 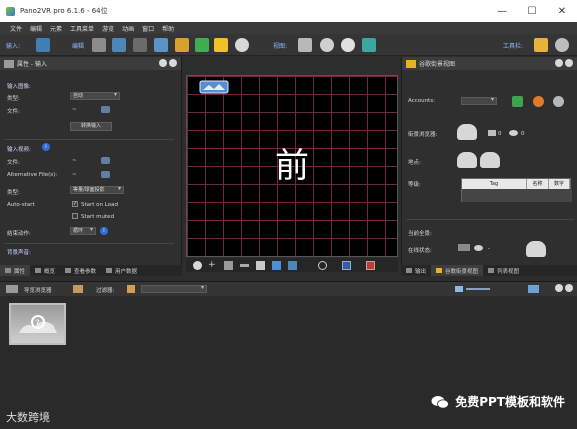 I want to click on tab-user-data-label: 用户数据, so click(x=126, y=271).